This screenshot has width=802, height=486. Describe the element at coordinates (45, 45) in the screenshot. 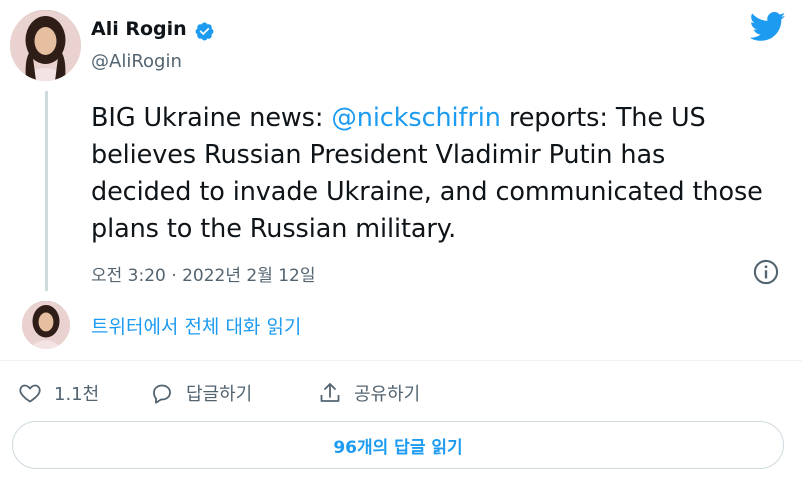

I see `author-avatar` at that location.